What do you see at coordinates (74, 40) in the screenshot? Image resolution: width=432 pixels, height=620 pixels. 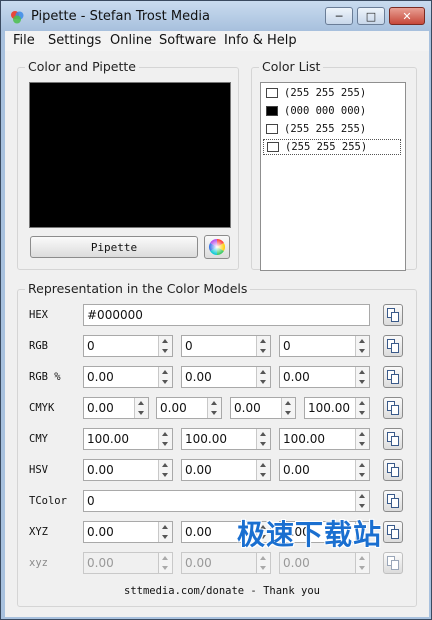 I see `menu-settings: Settings` at bounding box center [74, 40].